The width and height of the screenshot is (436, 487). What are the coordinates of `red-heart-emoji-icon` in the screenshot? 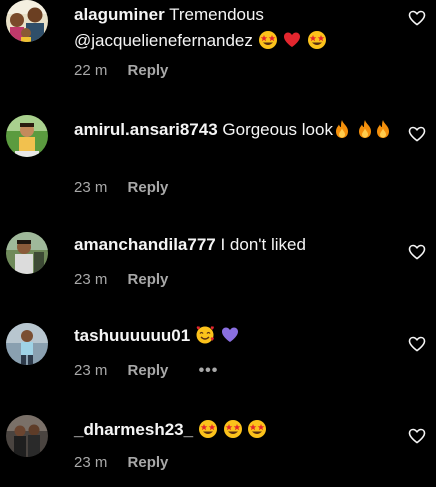 It's located at (292, 44).